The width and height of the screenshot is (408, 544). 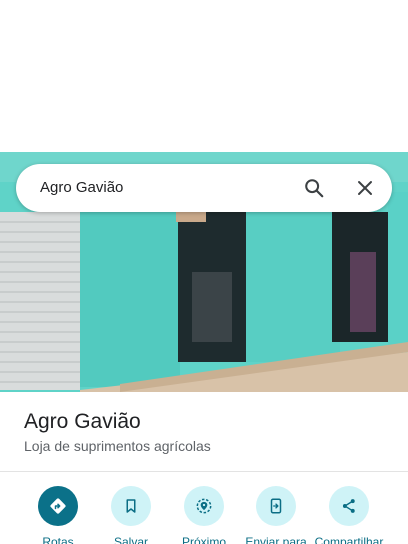 I want to click on nearby-icon, so click(x=204, y=506).